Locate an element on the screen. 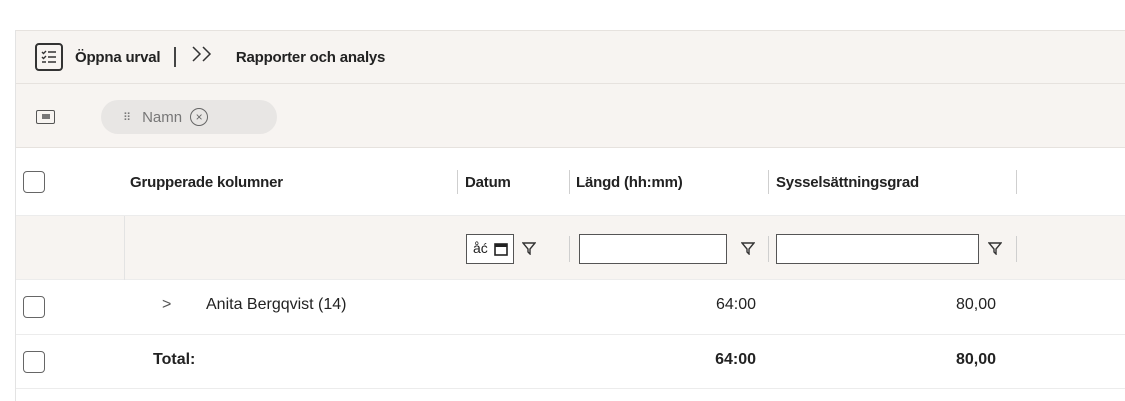 This screenshot has width=1125, height=401. calendar-icon is located at coordinates (501, 249).